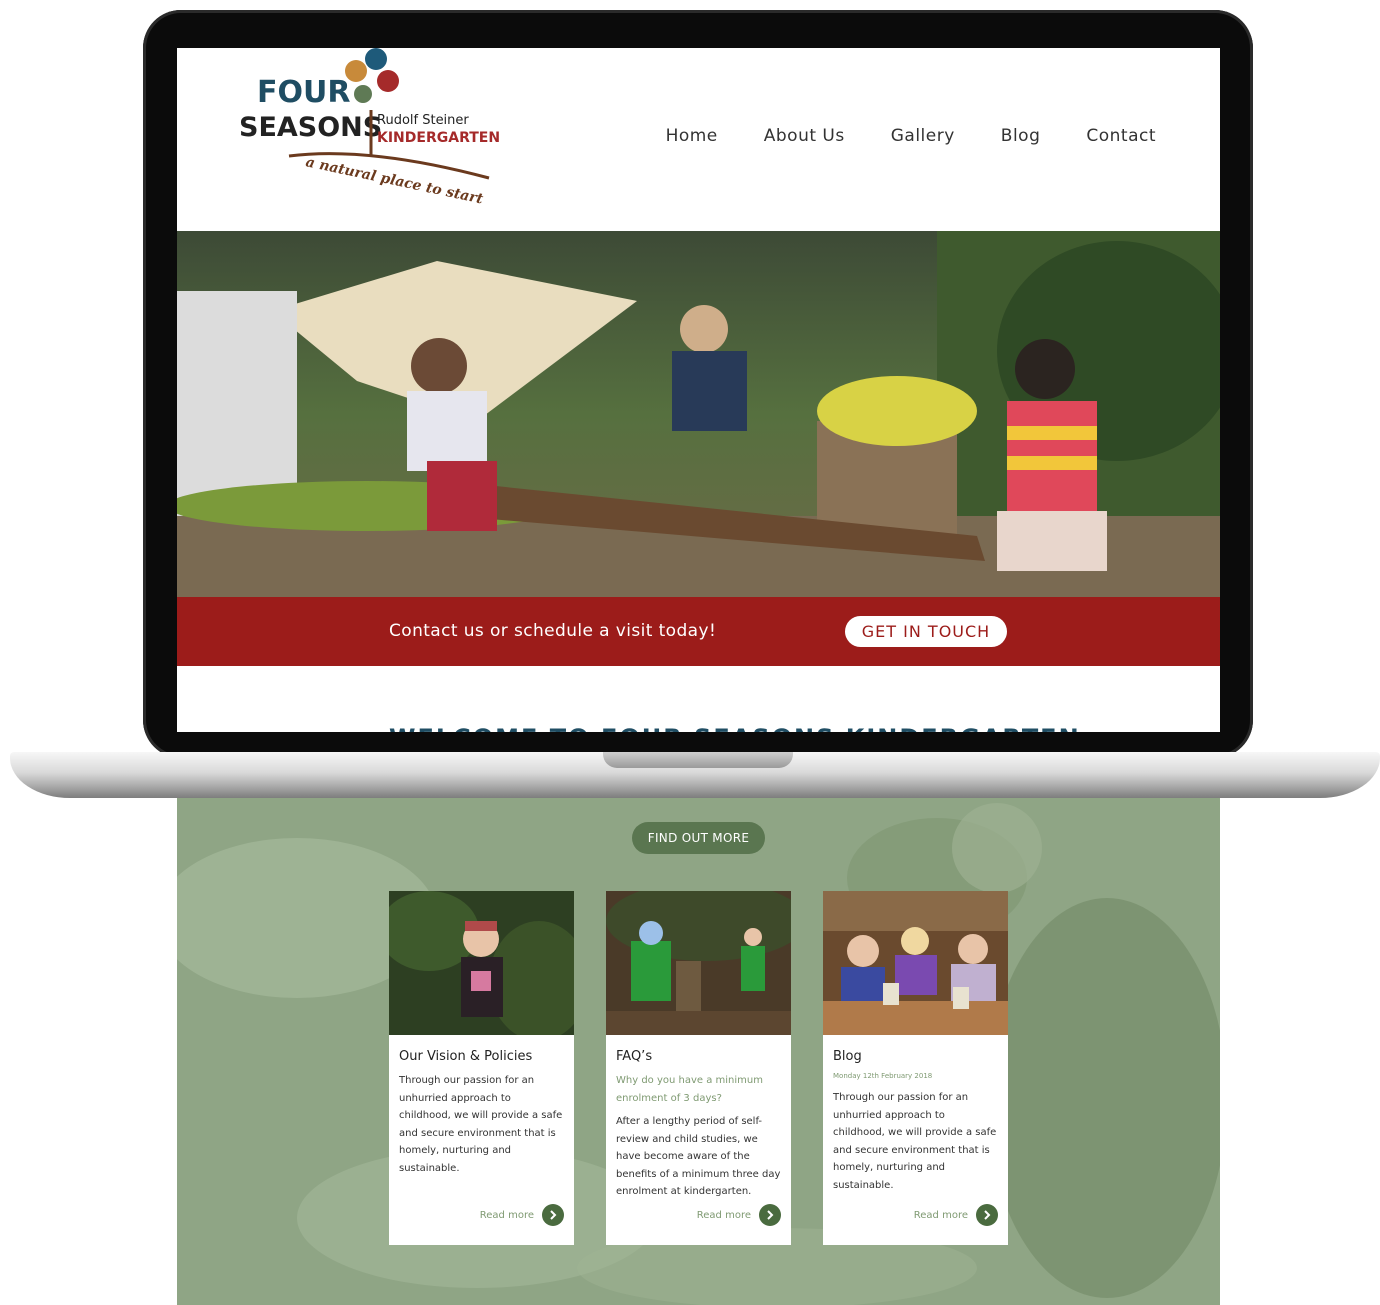 The height and width of the screenshot is (1305, 1380). Describe the element at coordinates (926, 631) in the screenshot. I see `get-in-touch-button: GET IN TOUCH` at that location.